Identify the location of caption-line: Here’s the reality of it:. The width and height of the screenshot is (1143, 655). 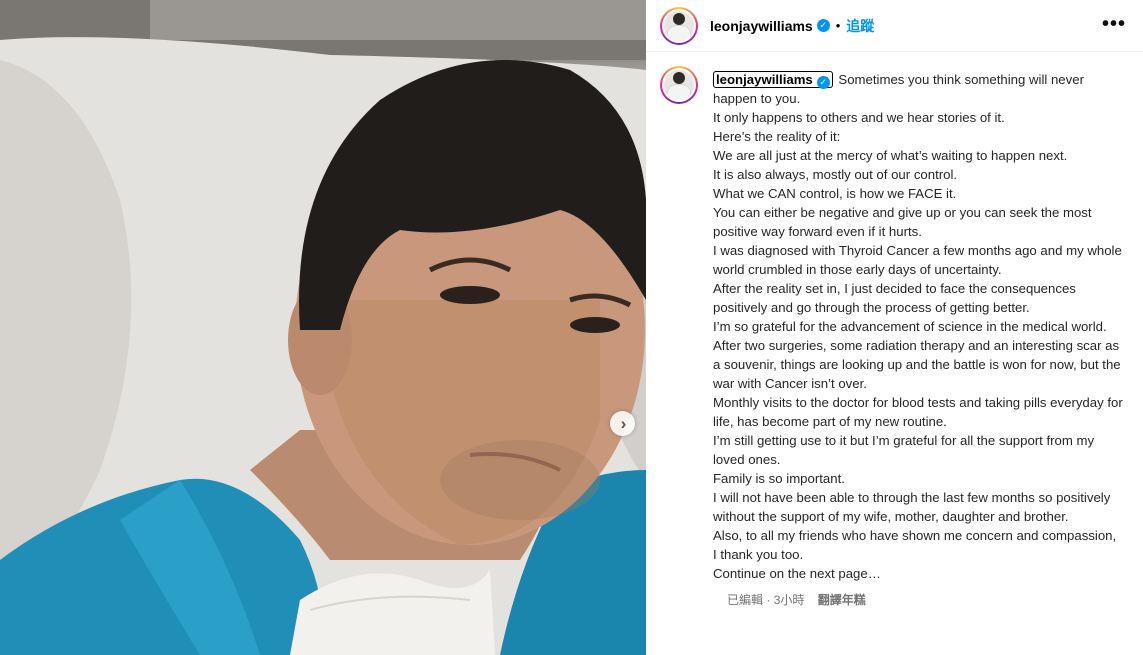
(777, 136).